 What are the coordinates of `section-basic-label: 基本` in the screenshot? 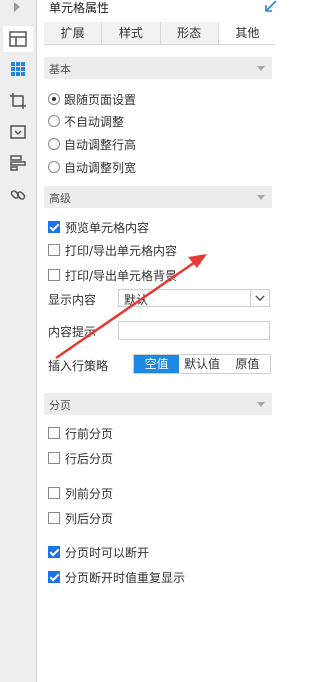 It's located at (60, 69).